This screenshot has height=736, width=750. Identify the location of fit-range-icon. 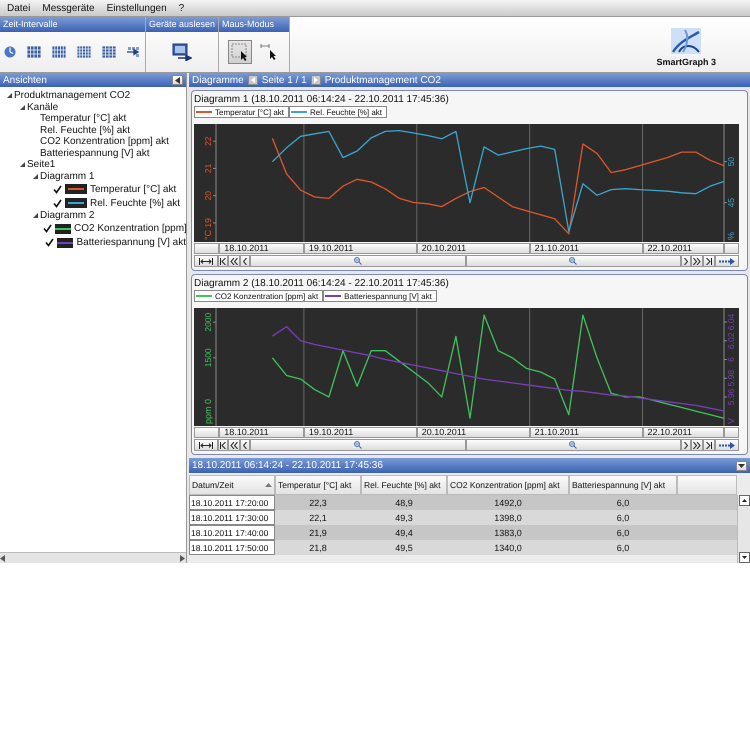
(206, 445).